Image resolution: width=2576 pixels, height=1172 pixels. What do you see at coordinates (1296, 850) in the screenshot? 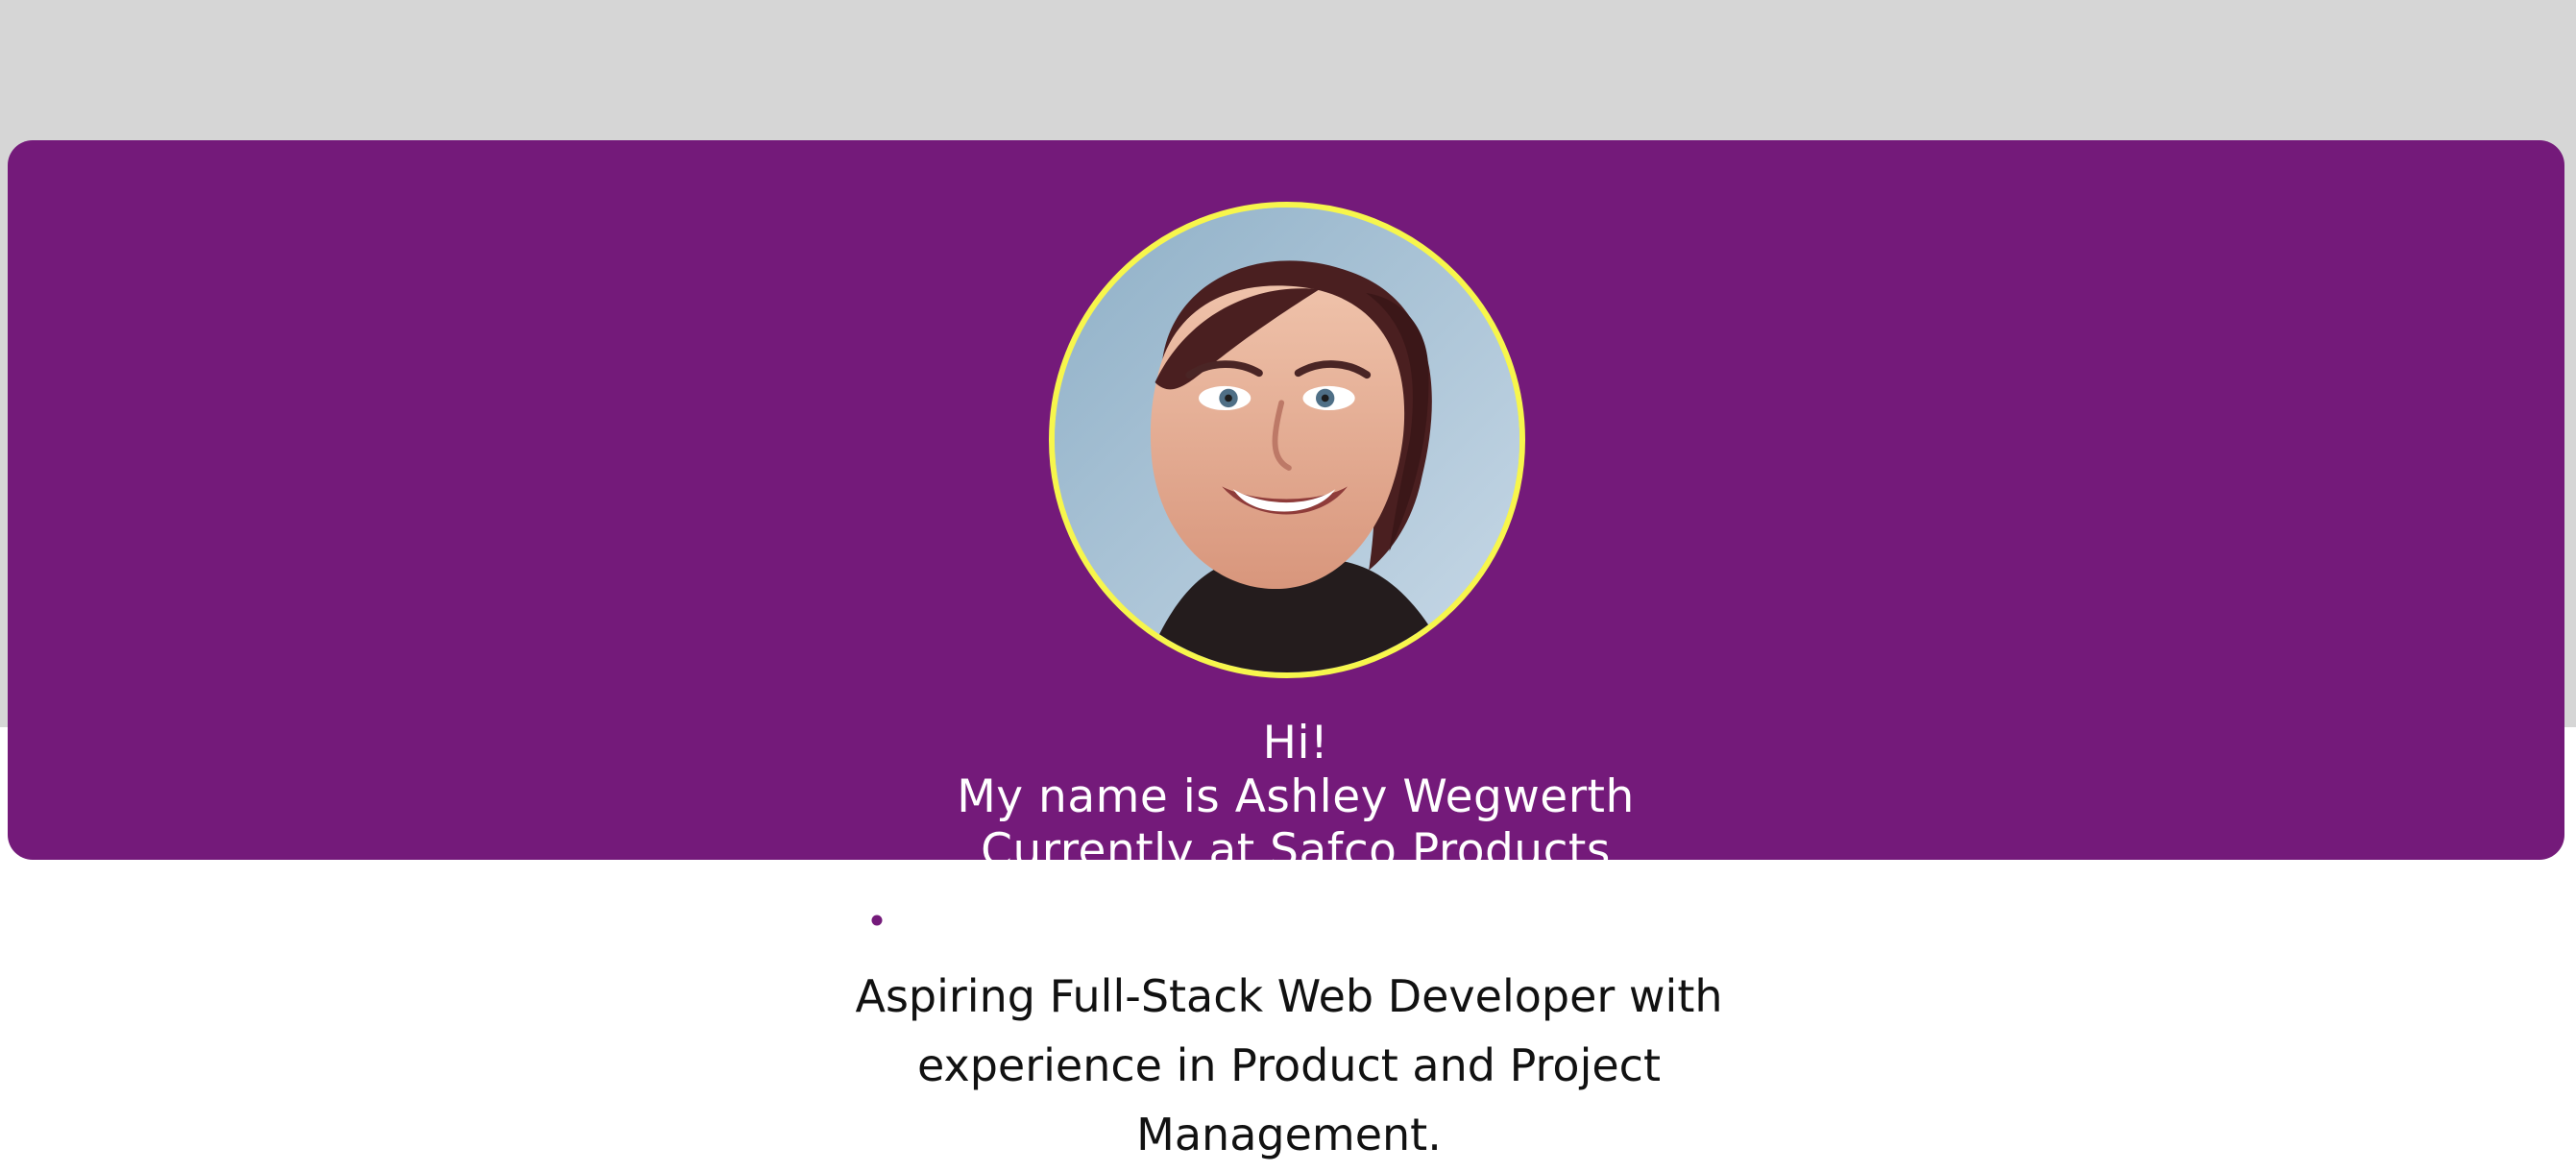
I see `company-line: Currently at Safco Products` at bounding box center [1296, 850].